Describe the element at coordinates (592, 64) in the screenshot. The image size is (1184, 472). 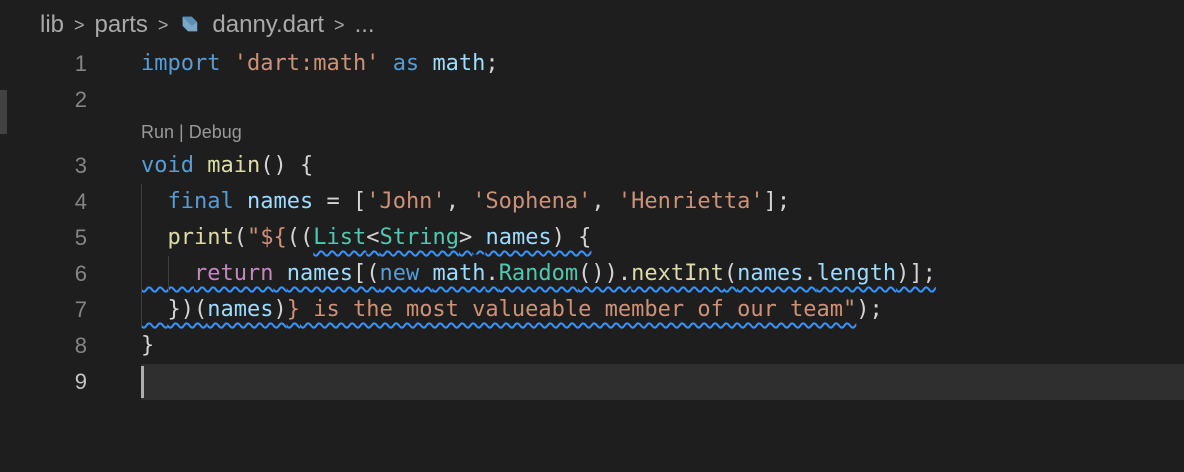
I see `code-line-1: 1 import 'dart:math' as math;` at that location.